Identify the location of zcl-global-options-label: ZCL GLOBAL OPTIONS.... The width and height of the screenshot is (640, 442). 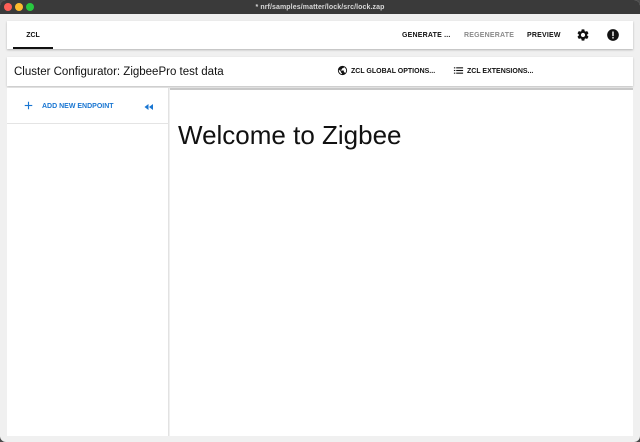
(393, 71).